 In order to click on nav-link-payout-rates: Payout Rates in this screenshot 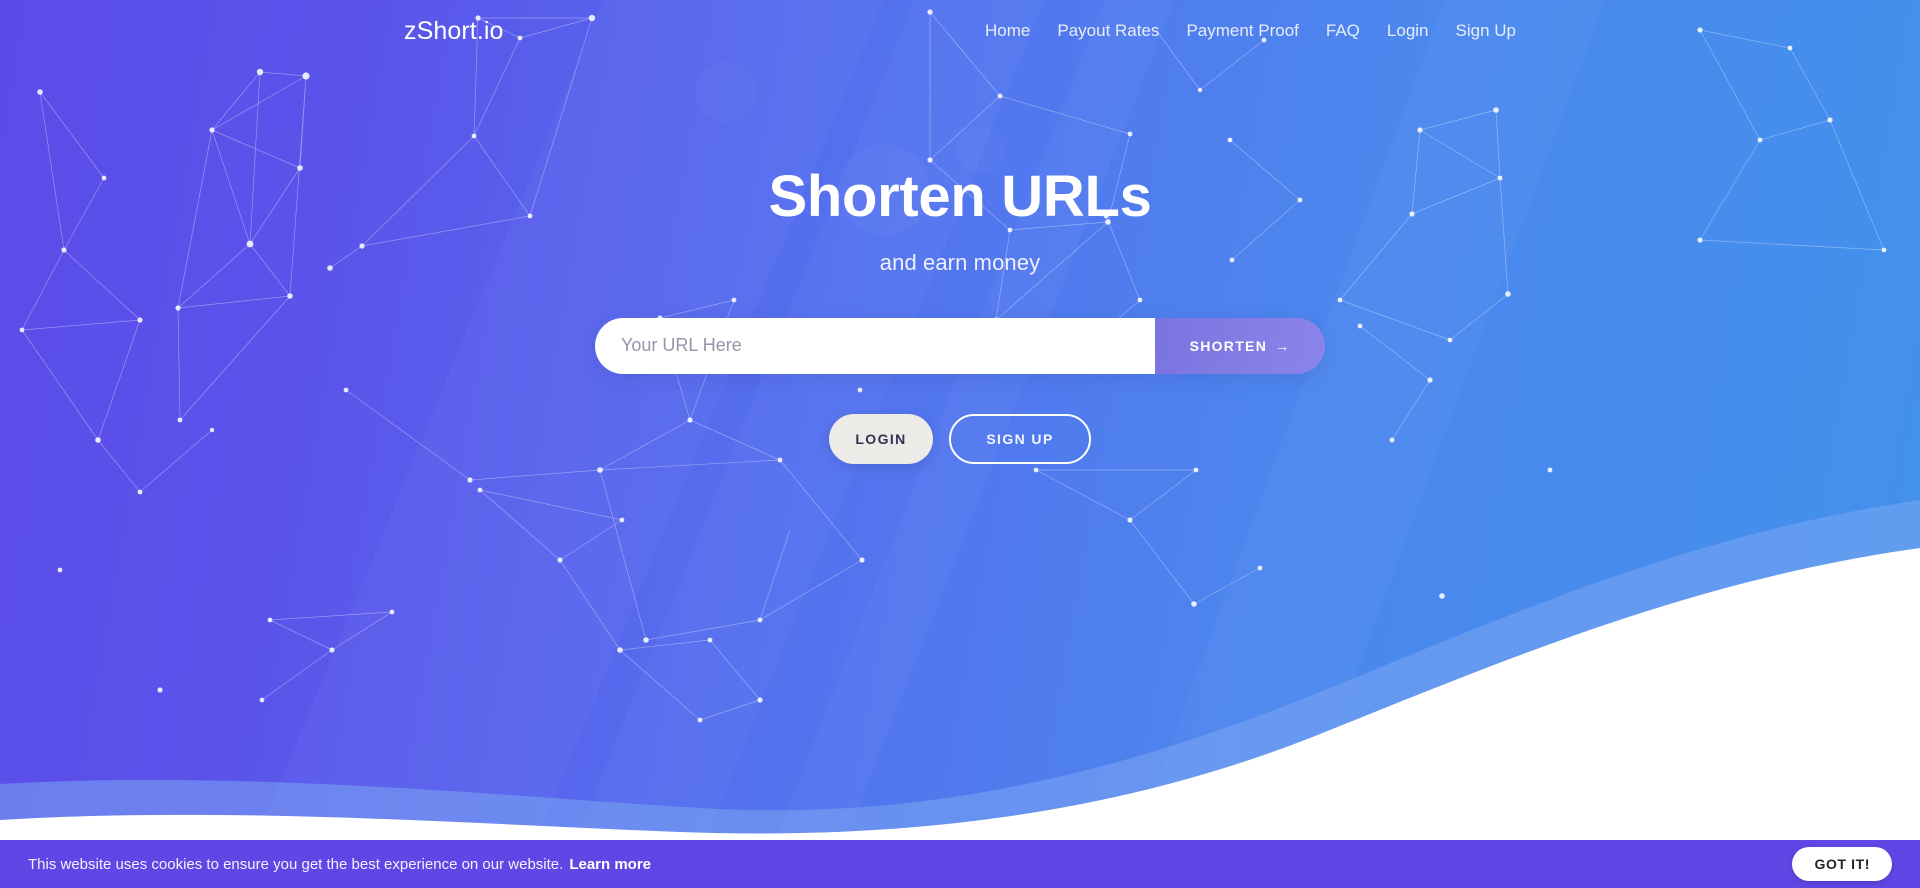, I will do `click(1108, 31)`.